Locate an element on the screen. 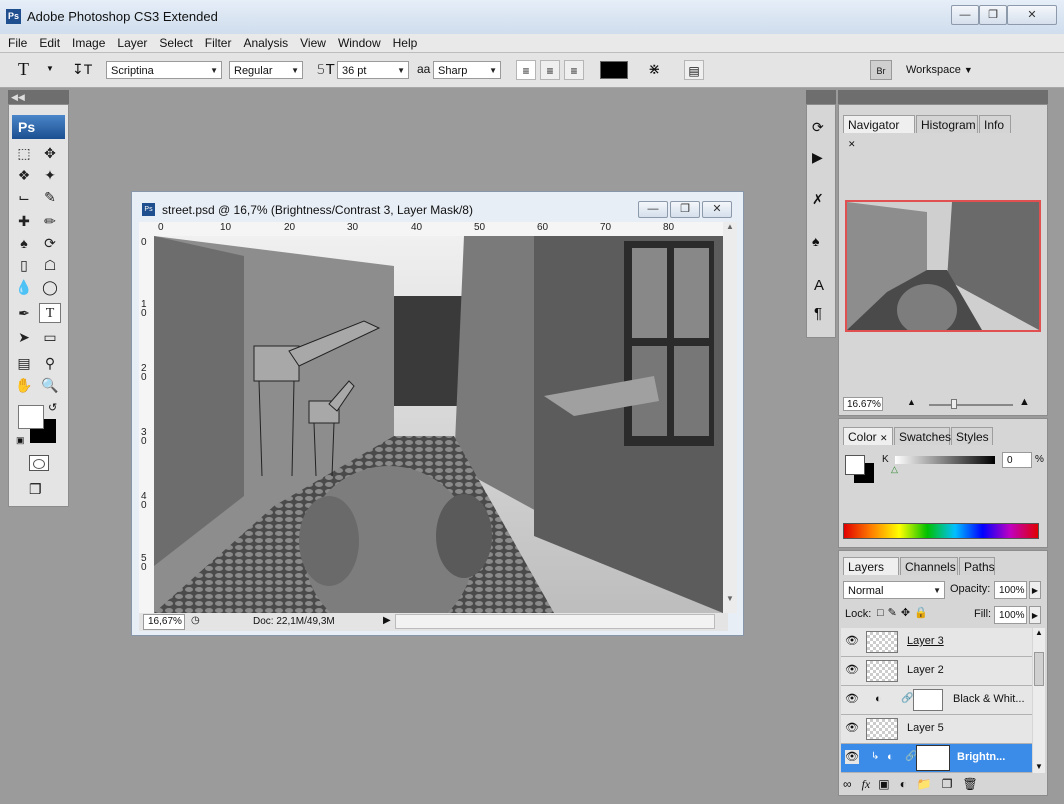 This screenshot has width=1064, height=804. magic-wand-tool-icon: ✦ is located at coordinates (50, 175).